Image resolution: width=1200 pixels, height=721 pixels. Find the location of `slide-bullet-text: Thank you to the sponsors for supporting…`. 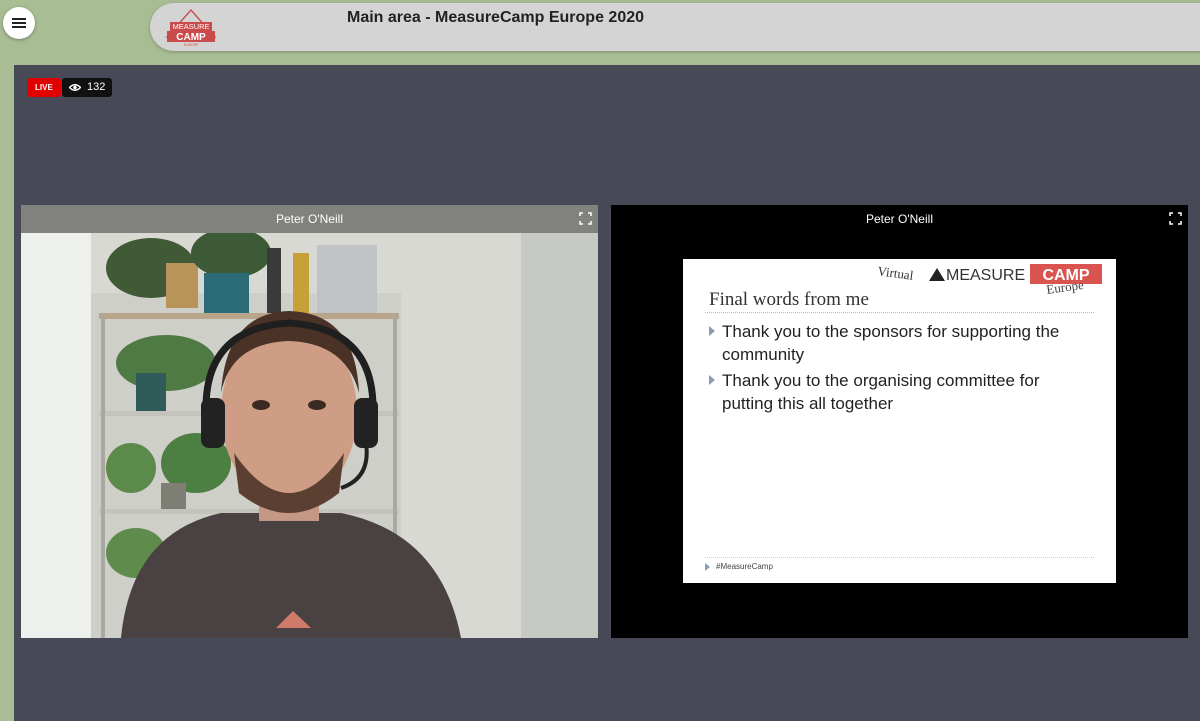

slide-bullet-text: Thank you to the sponsors for supporting… is located at coordinates (891, 343).